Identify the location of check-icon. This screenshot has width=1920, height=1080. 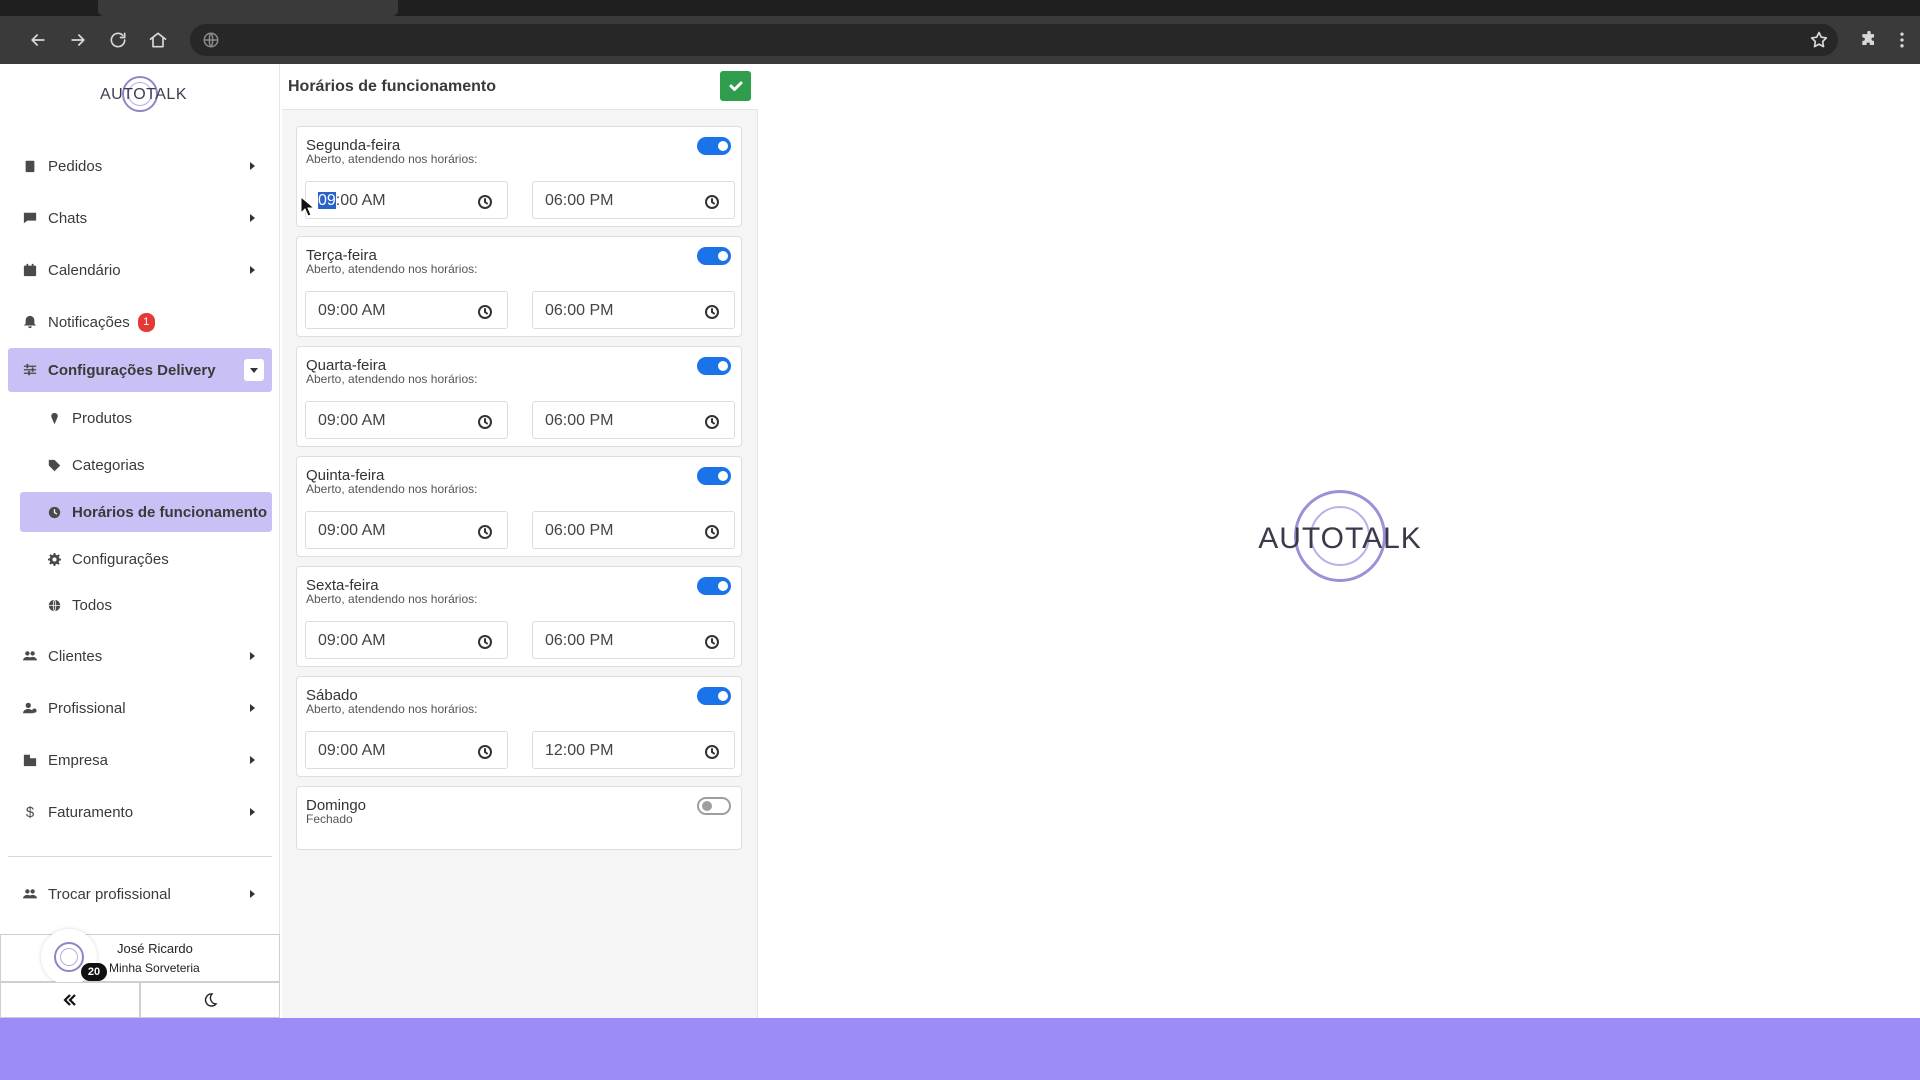
(735, 86).